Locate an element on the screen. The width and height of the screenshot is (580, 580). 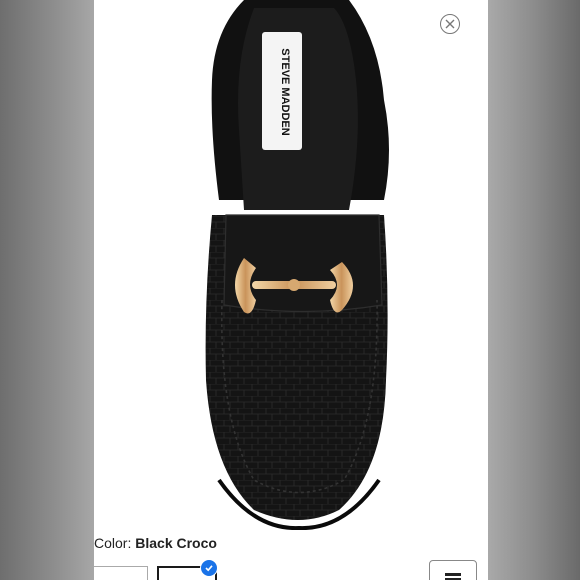
close-button is located at coordinates (450, 24).